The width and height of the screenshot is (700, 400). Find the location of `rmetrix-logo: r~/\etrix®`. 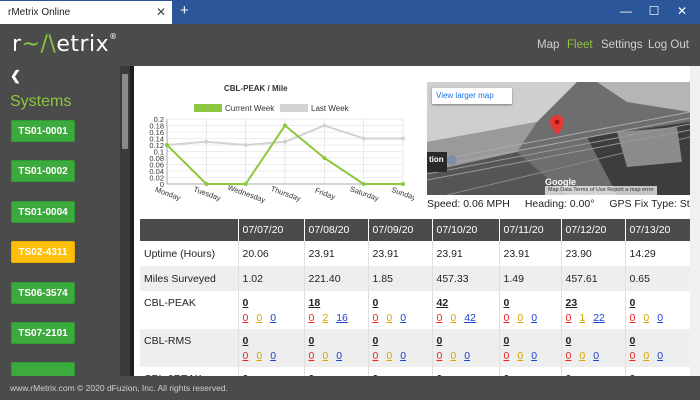

rmetrix-logo: r~/\etrix® is located at coordinates (65, 44).